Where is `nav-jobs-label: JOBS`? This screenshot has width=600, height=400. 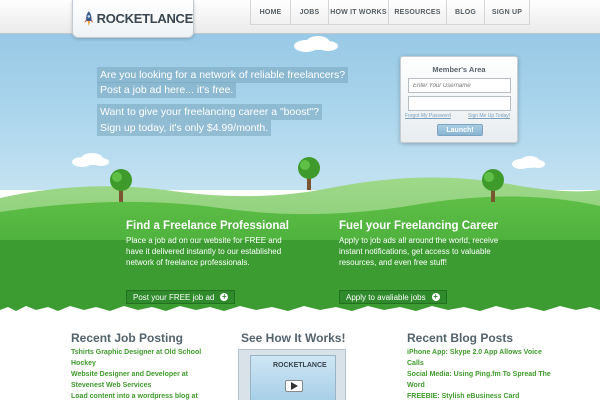 nav-jobs-label: JOBS is located at coordinates (309, 12).